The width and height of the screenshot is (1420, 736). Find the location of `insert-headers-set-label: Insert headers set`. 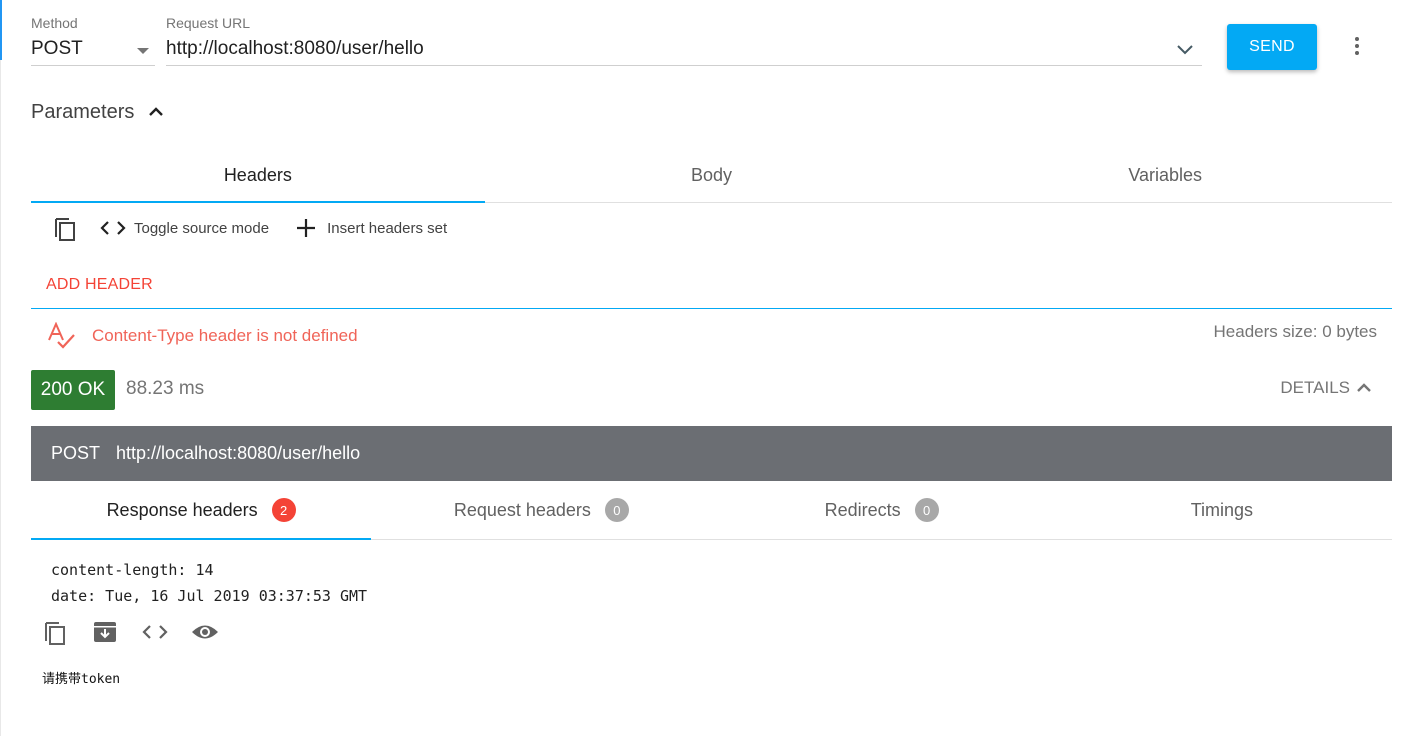

insert-headers-set-label: Insert headers set is located at coordinates (387, 228).